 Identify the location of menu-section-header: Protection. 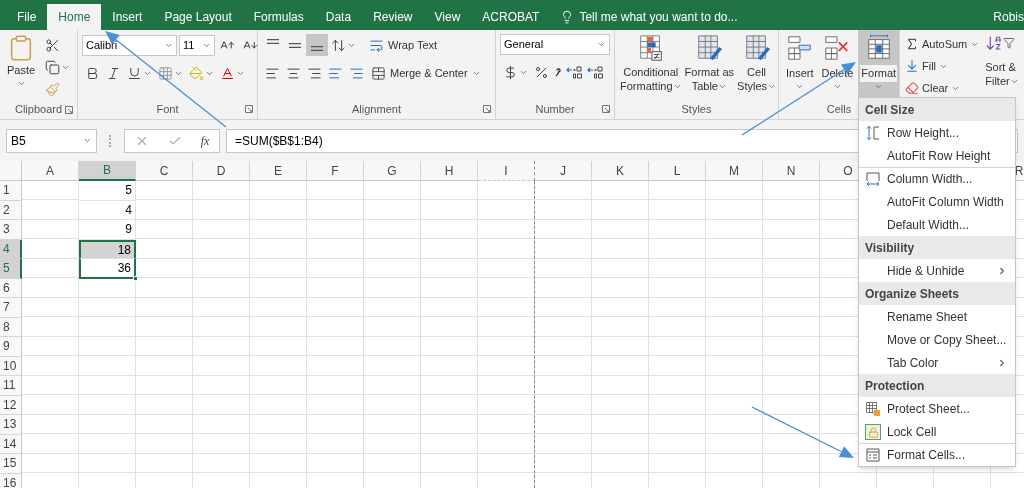
(937, 385).